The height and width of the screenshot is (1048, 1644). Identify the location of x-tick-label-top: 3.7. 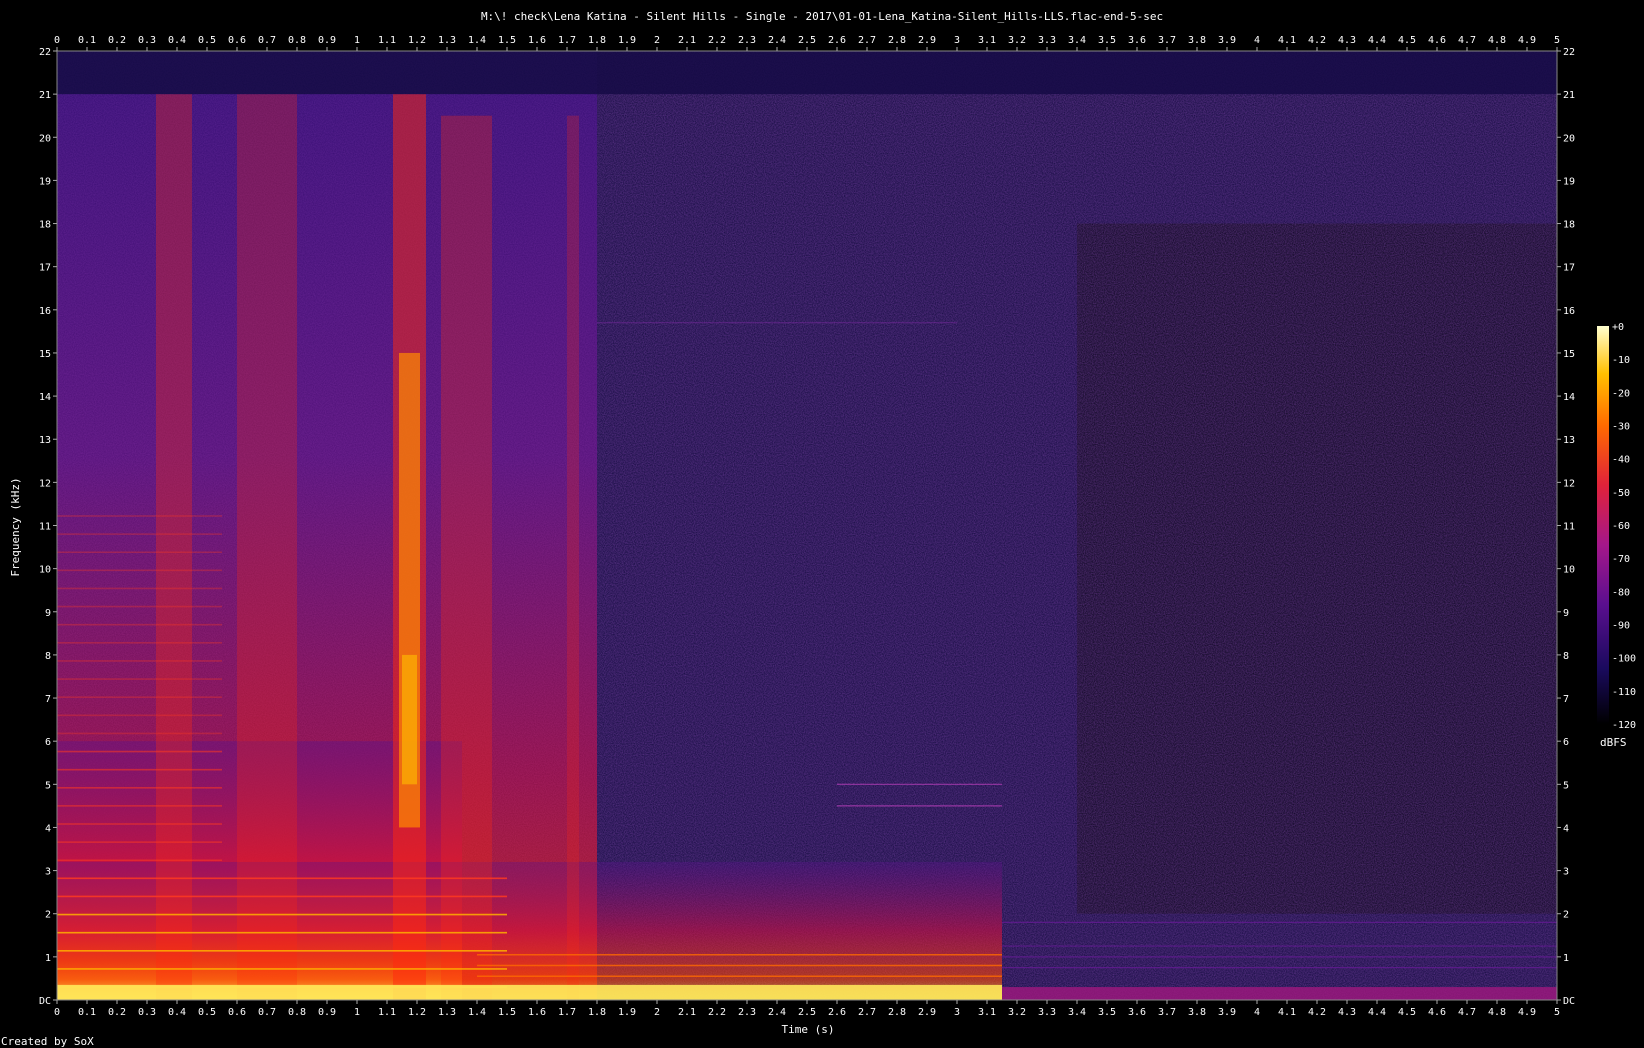
(1167, 40).